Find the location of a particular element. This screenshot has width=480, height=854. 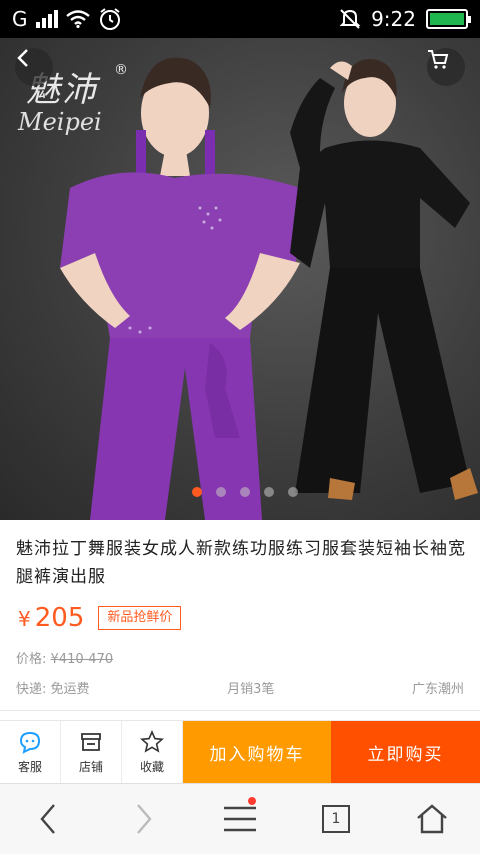

action-bar: 客服 店铺 收藏 加入购物车 立即购买 is located at coordinates (240, 752).